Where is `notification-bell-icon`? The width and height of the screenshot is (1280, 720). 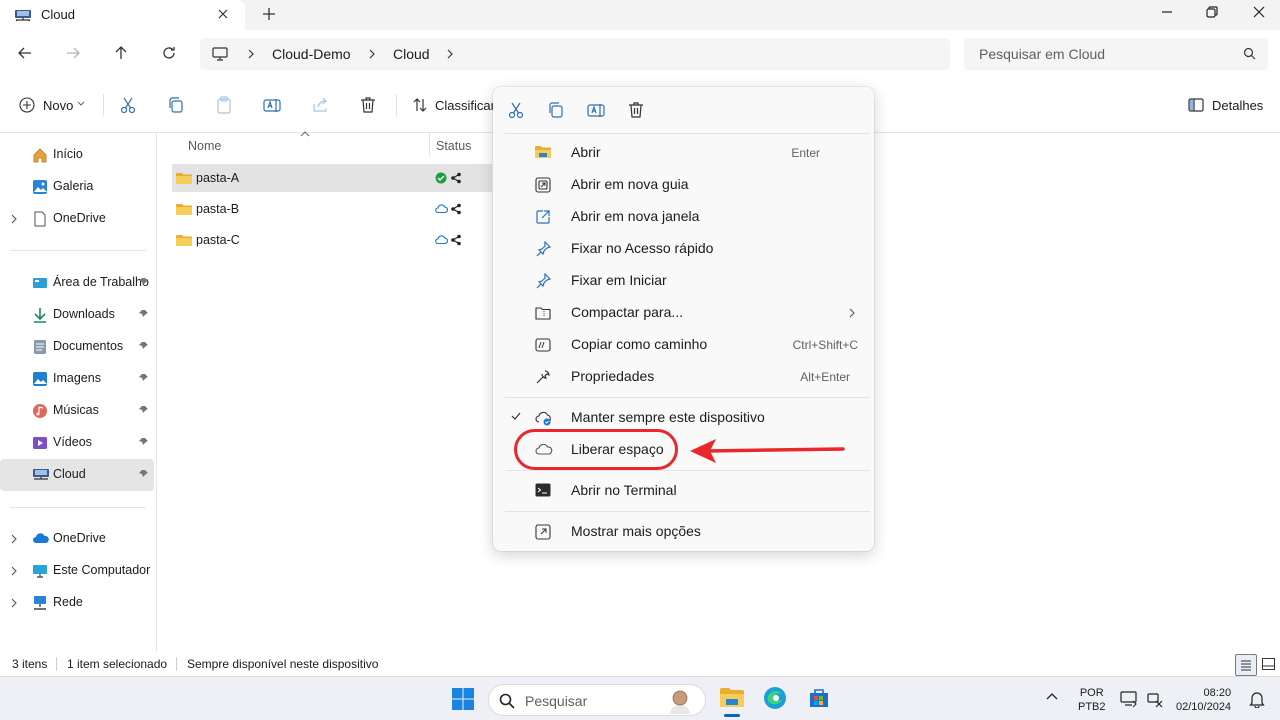
notification-bell-icon is located at coordinates (1257, 699).